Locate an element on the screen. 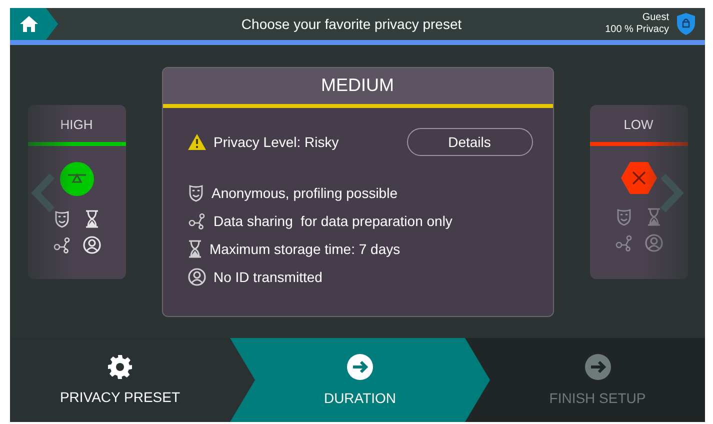 The width and height of the screenshot is (713, 424). home-button is located at coordinates (34, 24).